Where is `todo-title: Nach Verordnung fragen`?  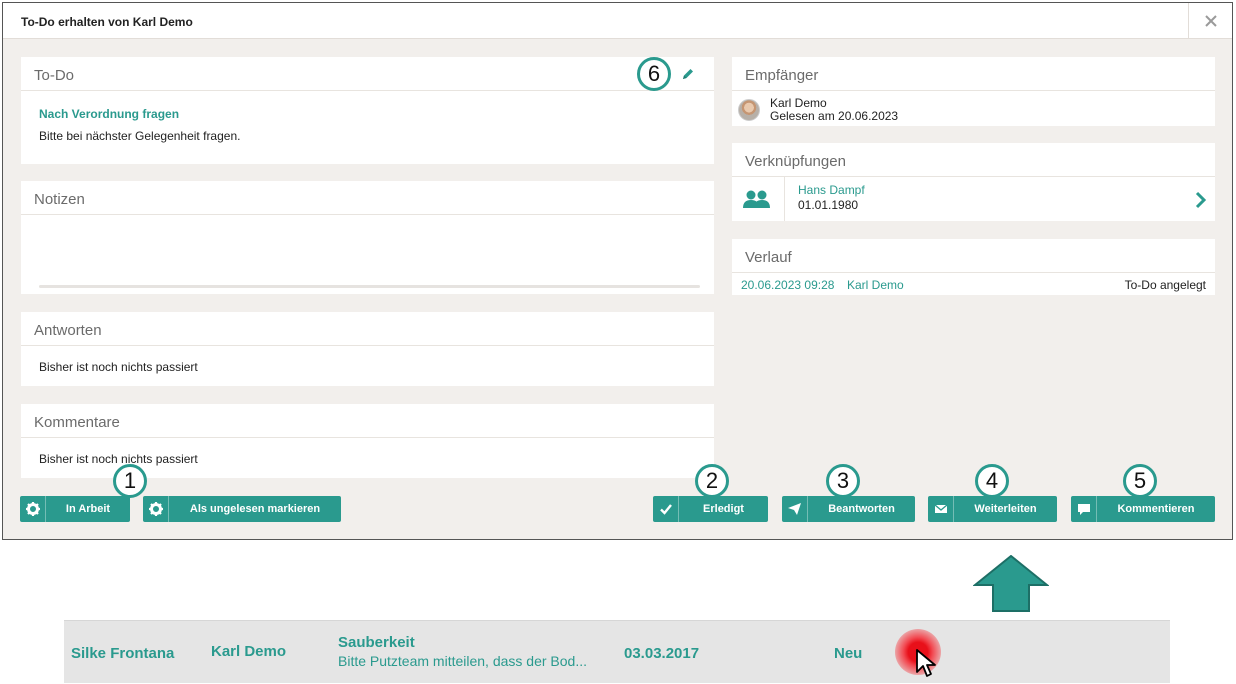 todo-title: Nach Verordnung fragen is located at coordinates (109, 114).